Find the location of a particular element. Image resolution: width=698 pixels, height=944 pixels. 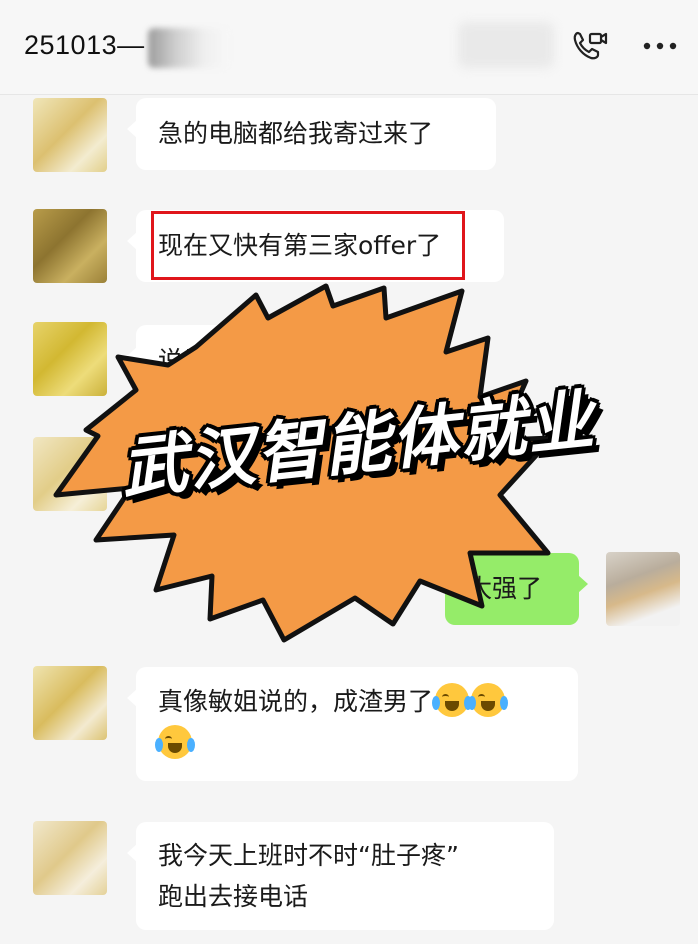

message-text: 急的电脑都给我寄过来了 is located at coordinates (296, 133).